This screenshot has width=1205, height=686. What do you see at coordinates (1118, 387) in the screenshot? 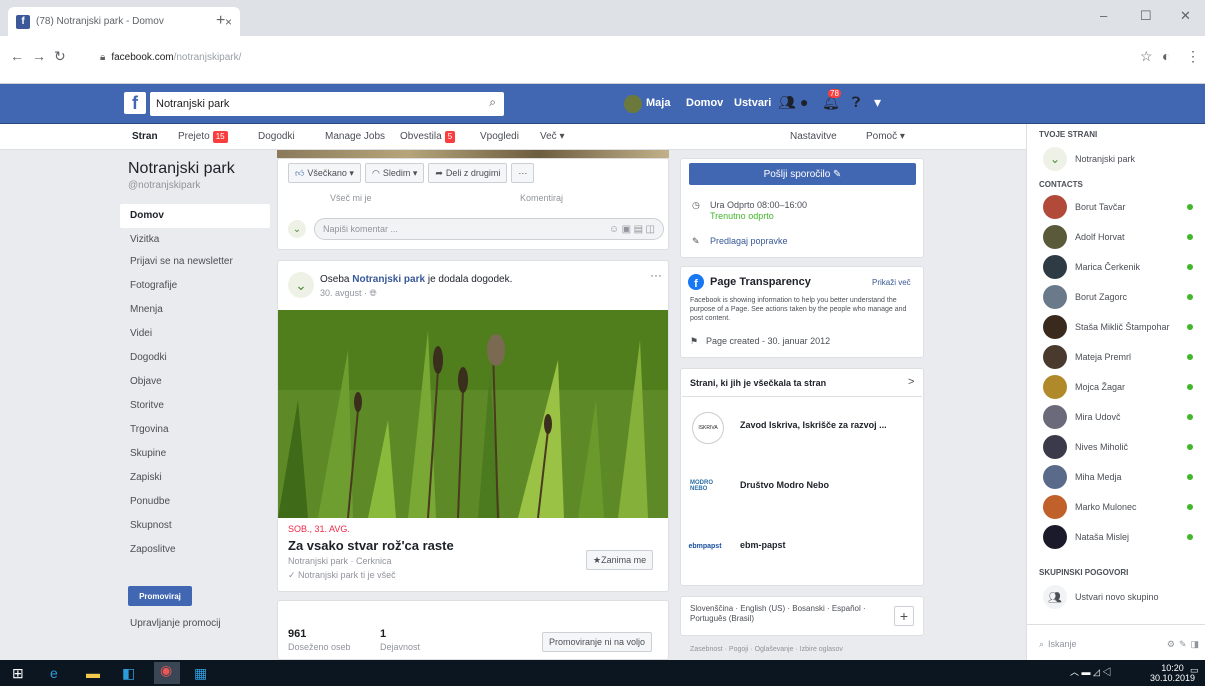
I see `contact-item: Mojca Žagar` at bounding box center [1118, 387].